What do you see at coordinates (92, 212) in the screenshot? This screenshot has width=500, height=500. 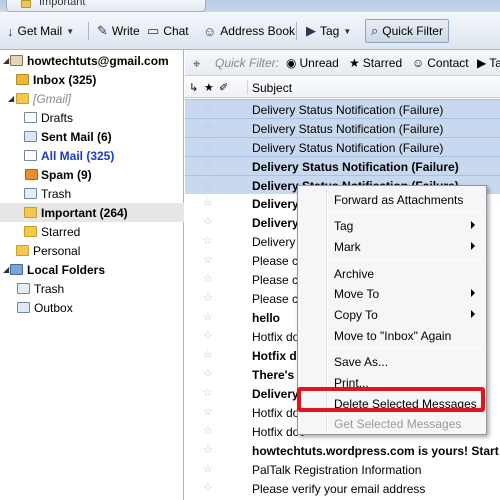 I see `folder-important: Important (264)` at bounding box center [92, 212].